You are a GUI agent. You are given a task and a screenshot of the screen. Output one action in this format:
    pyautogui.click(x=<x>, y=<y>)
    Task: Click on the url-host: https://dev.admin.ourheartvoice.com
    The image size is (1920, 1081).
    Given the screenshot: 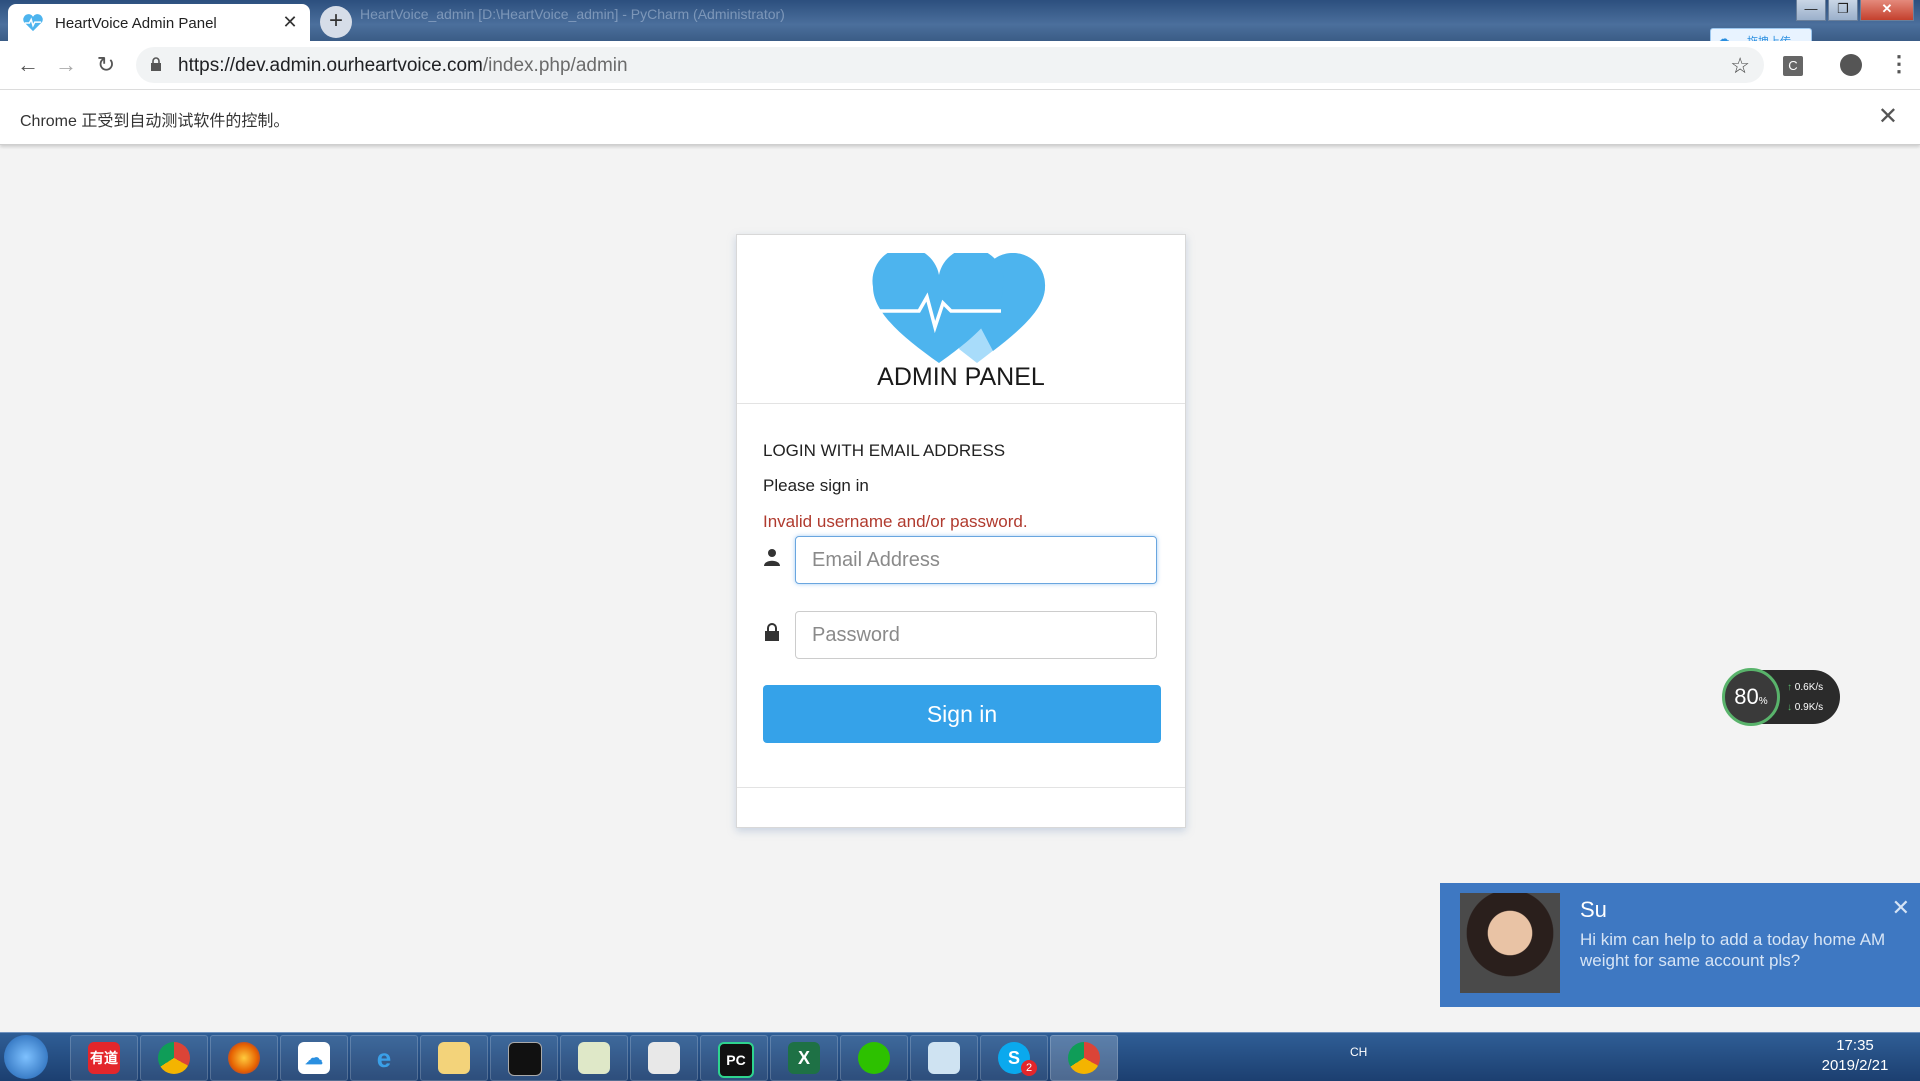 What is the action you would take?
    pyautogui.click(x=330, y=65)
    